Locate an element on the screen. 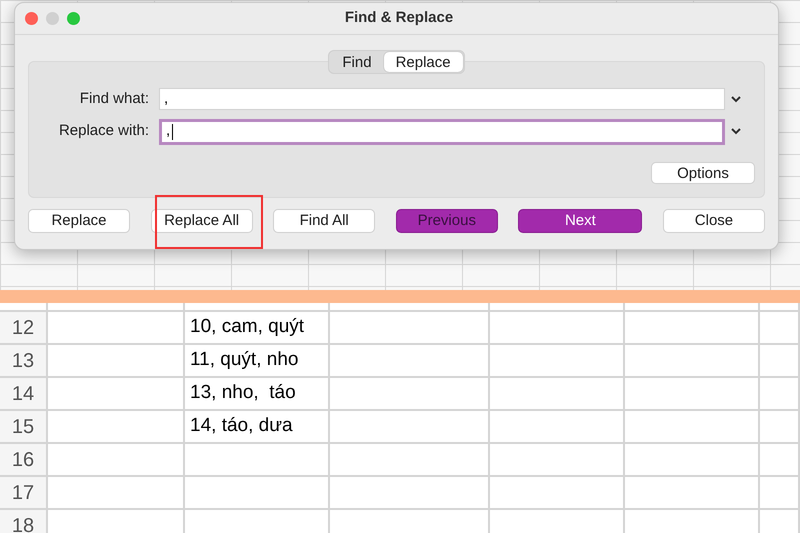  tab: Find is located at coordinates (357, 62).